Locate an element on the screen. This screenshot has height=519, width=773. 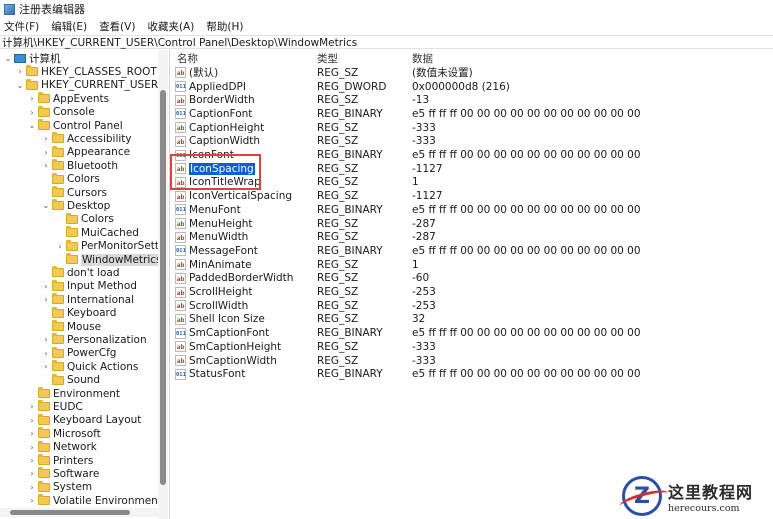
tree-node: › Personalization is located at coordinates (94, 339).